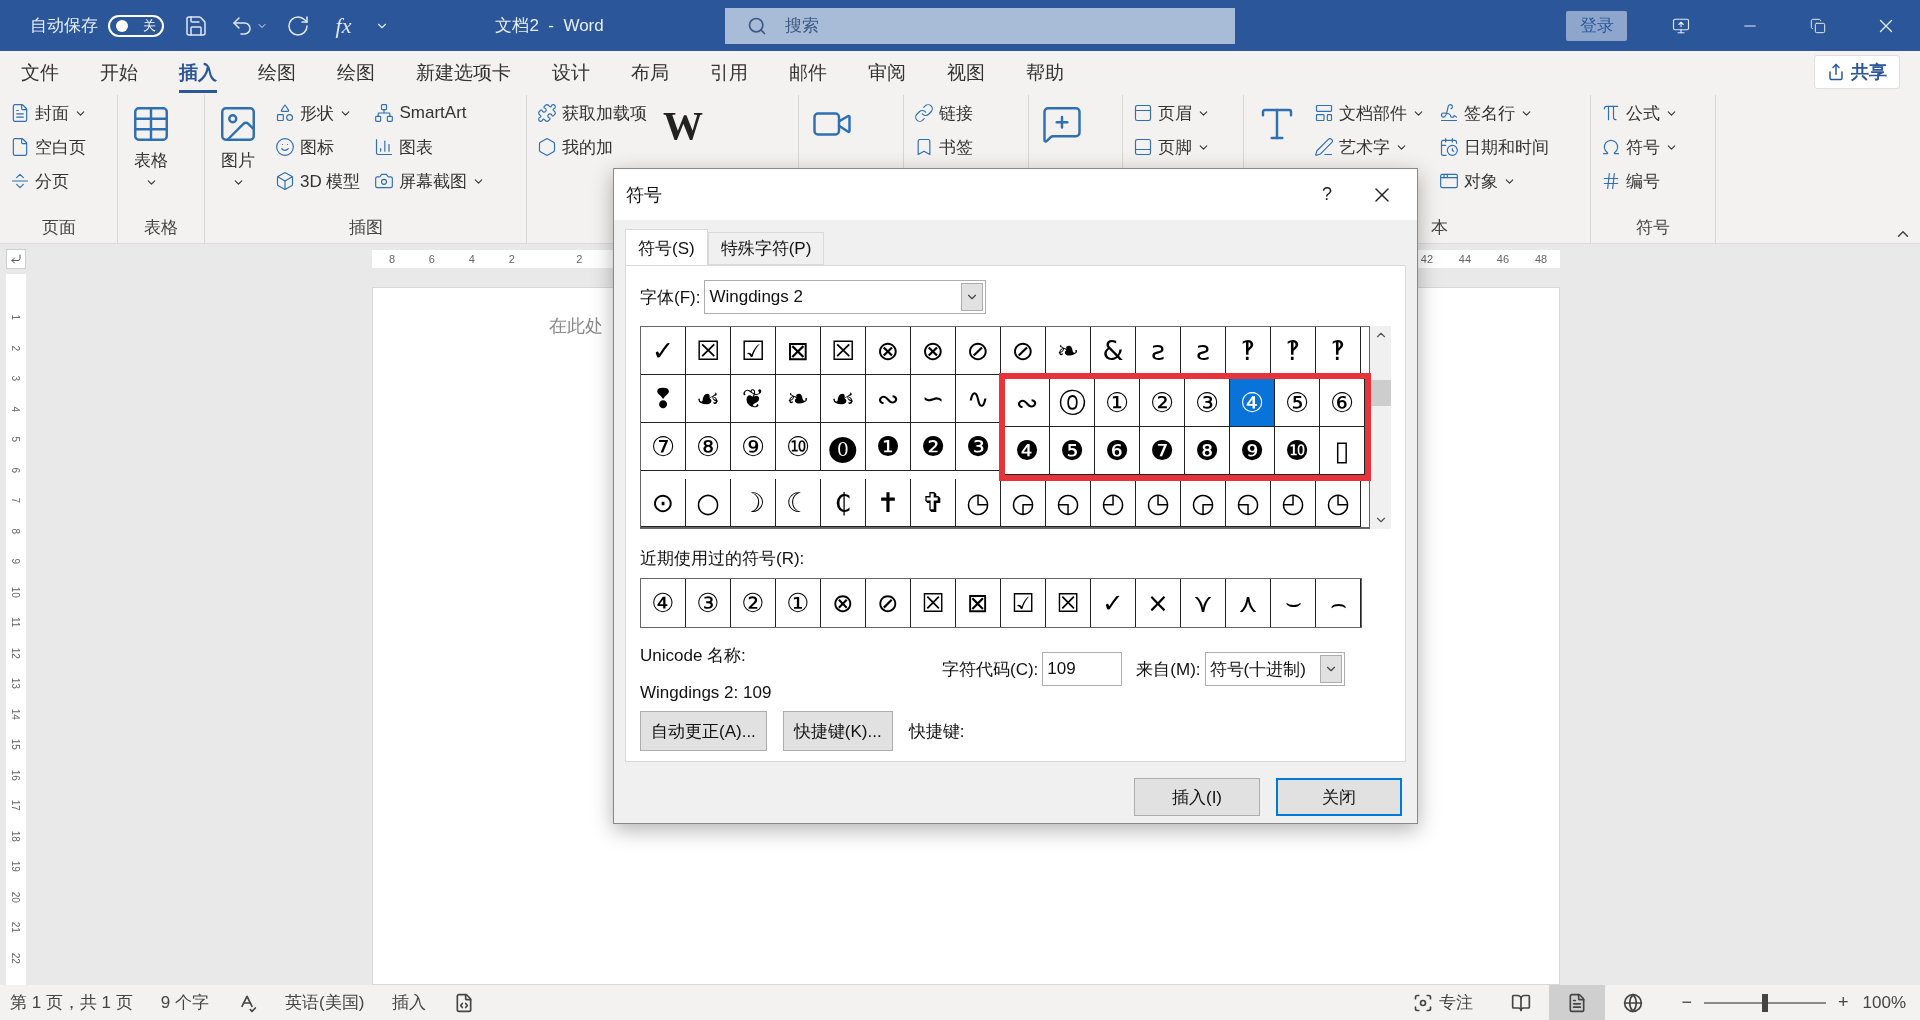 The image size is (1920, 1020). What do you see at coordinates (1023, 503) in the screenshot?
I see `symbol-cell: ◶` at bounding box center [1023, 503].